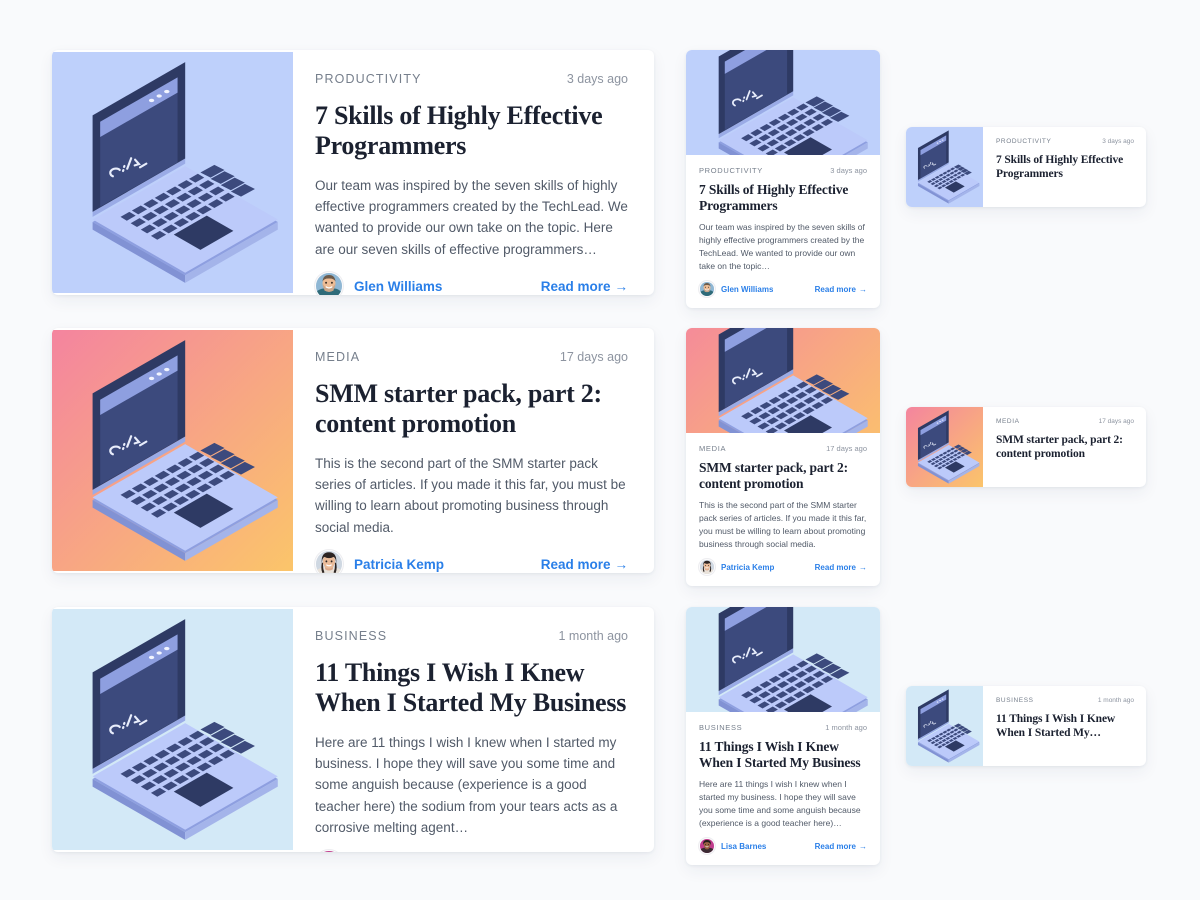 The width and height of the screenshot is (1200, 900). I want to click on article-footer: Patricia Kemp Read more →, so click(783, 563).